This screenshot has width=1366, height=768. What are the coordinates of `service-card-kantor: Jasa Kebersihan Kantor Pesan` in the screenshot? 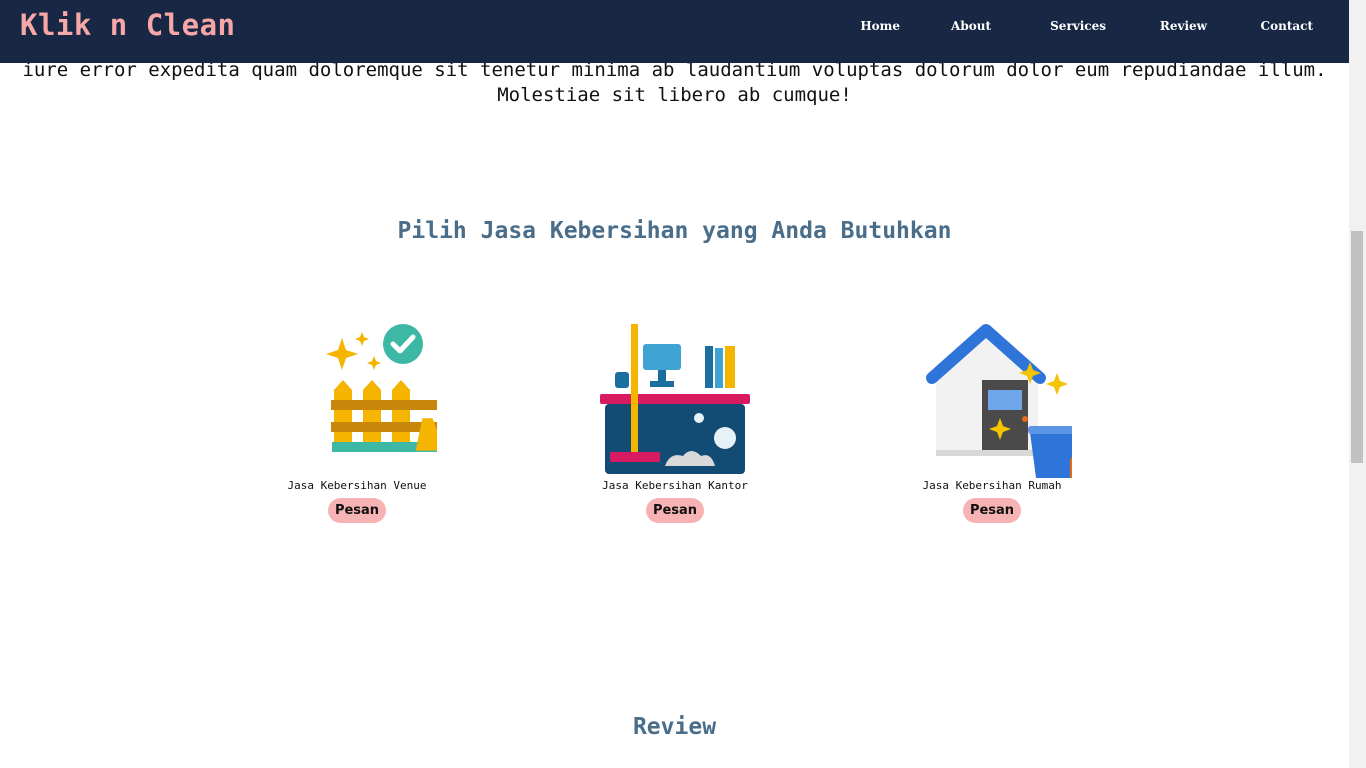 It's located at (675, 420).